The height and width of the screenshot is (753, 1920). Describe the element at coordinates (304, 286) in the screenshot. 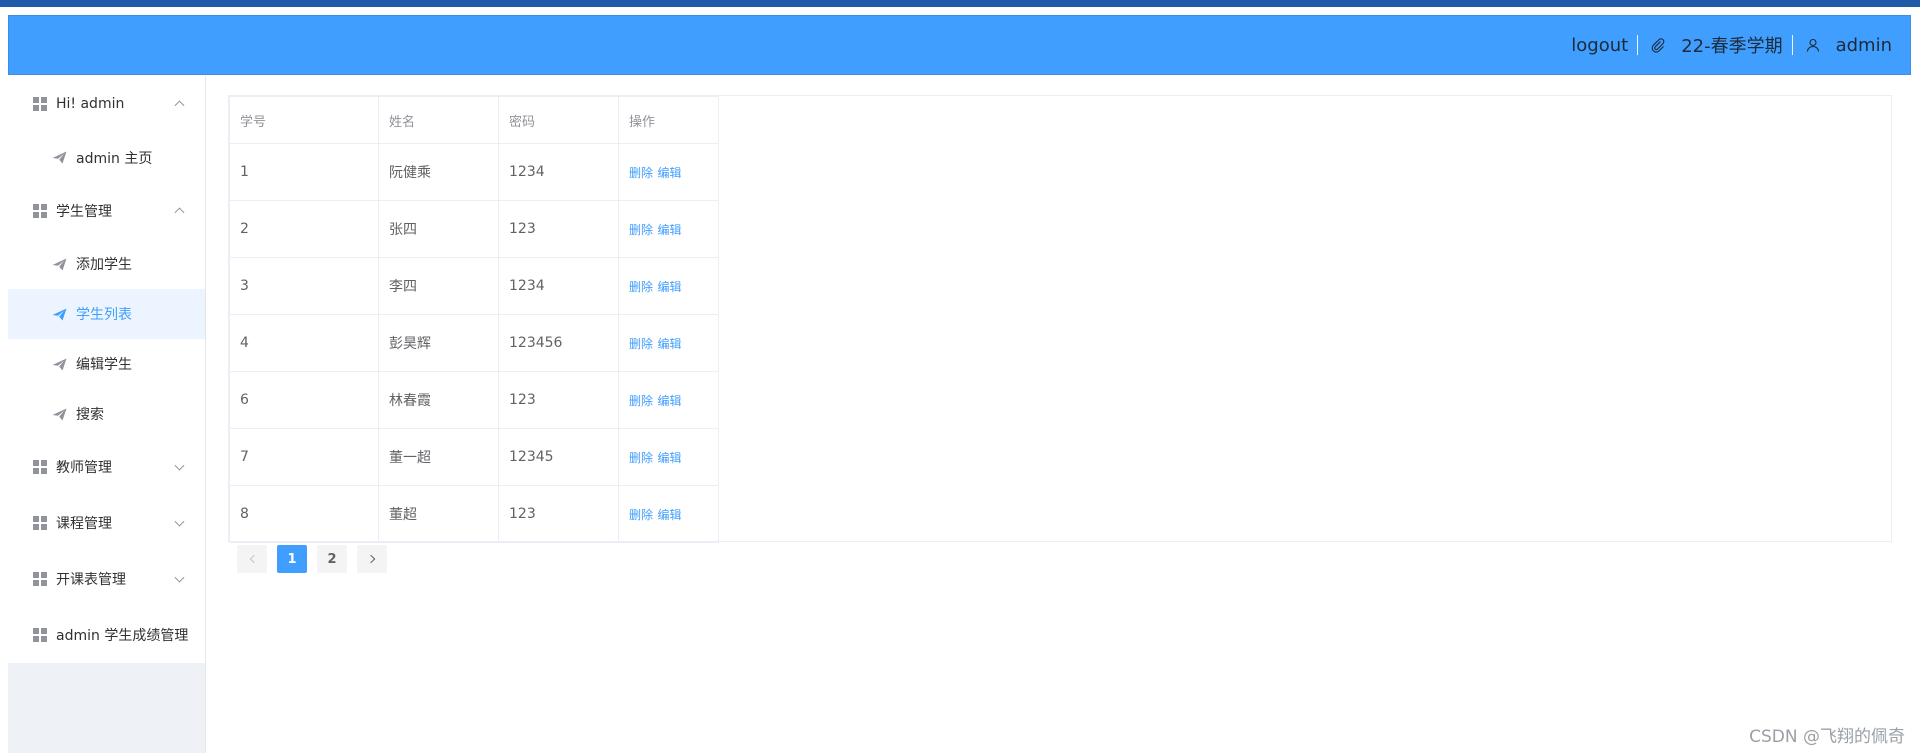

I see `cell-student-id: 3` at that location.